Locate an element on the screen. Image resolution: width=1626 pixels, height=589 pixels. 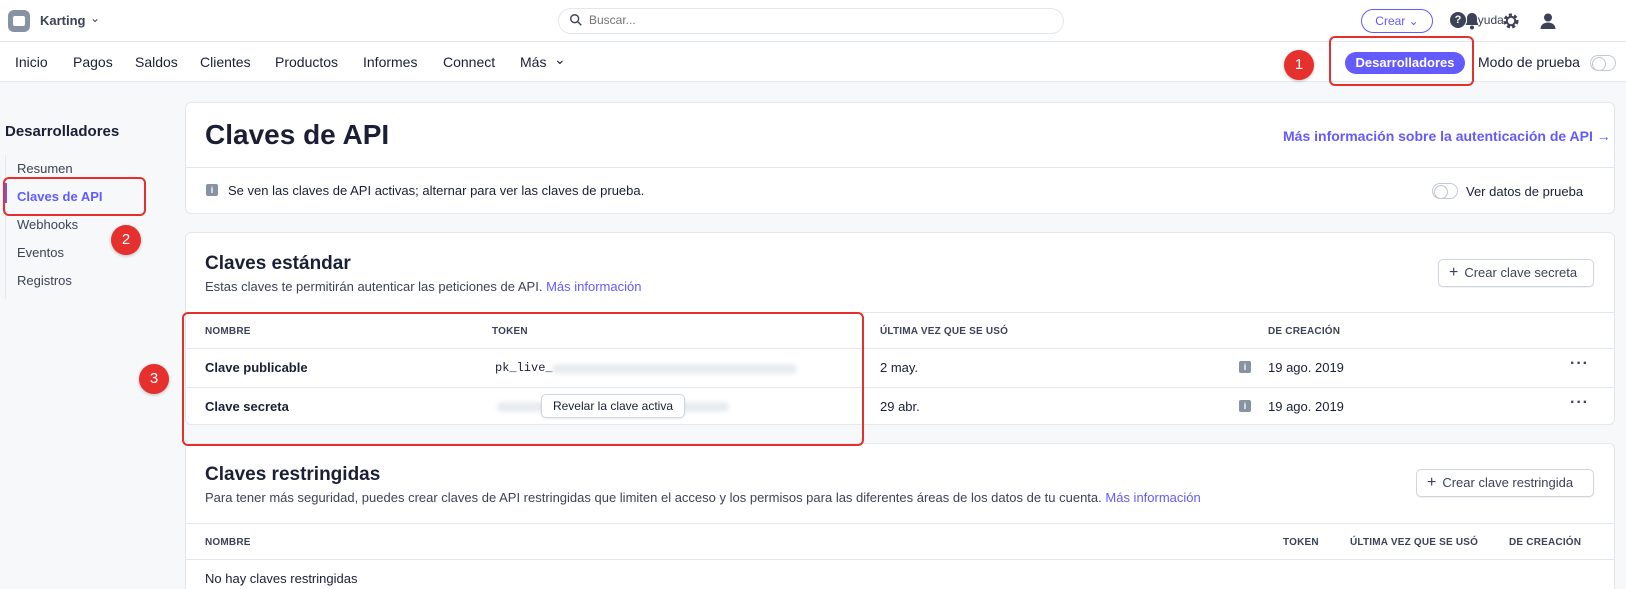
sidebar-item-eventos: Eventos is located at coordinates (40, 252).